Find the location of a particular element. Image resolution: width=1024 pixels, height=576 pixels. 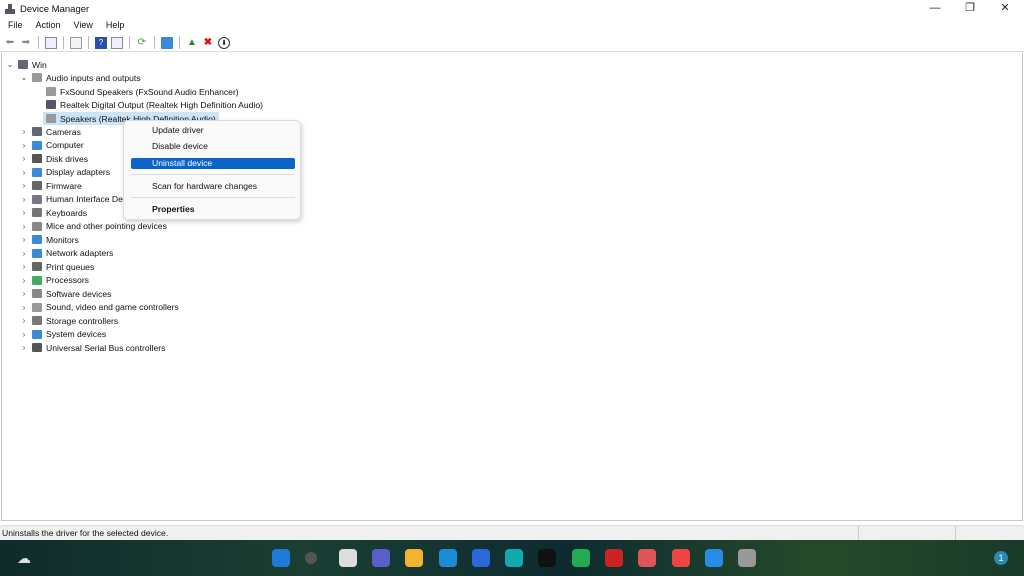

disable-icon: ⬇ is located at coordinates (224, 42).